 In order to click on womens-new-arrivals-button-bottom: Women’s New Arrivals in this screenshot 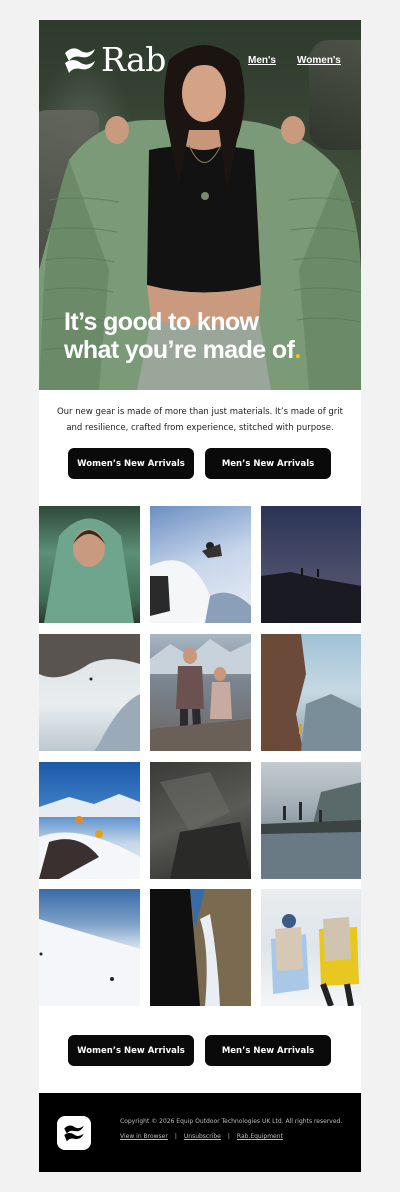, I will do `click(131, 1050)`.